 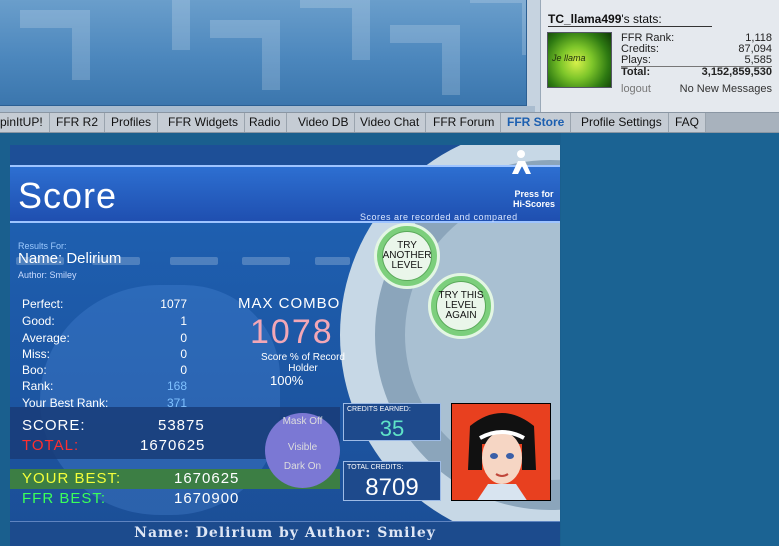 I want to click on credits-earned-value: 35, so click(x=392, y=428).